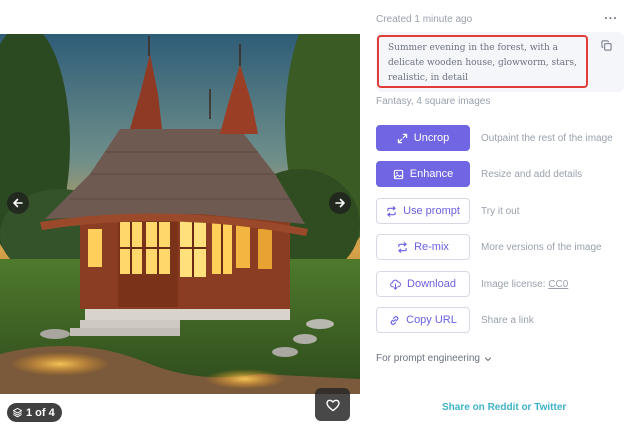 This screenshot has width=640, height=428. What do you see at coordinates (488, 358) in the screenshot?
I see `chevron-down-icon` at bounding box center [488, 358].